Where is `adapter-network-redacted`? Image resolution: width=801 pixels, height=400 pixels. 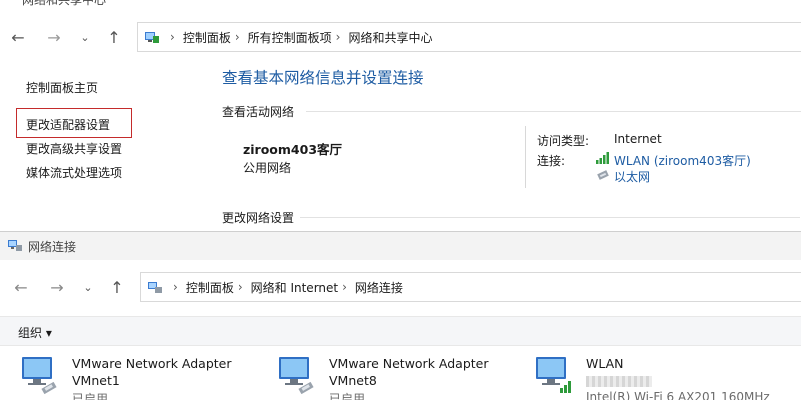
adapter-network-redacted is located at coordinates (619, 380).